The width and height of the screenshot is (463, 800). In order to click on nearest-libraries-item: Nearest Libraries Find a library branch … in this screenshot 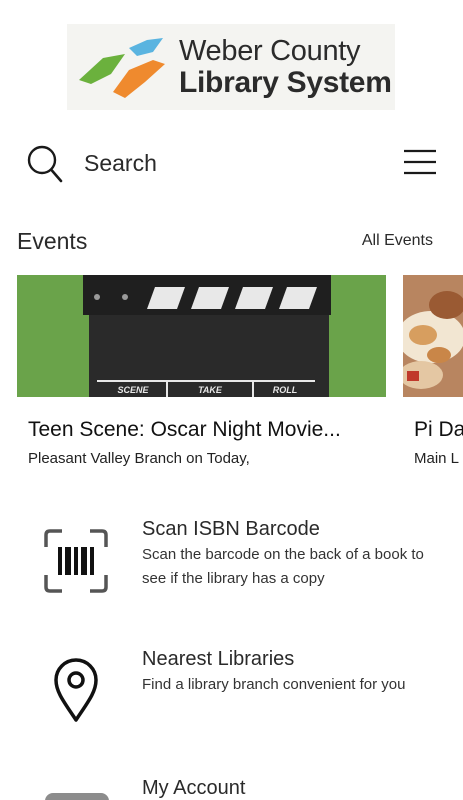, I will do `click(231, 695)`.